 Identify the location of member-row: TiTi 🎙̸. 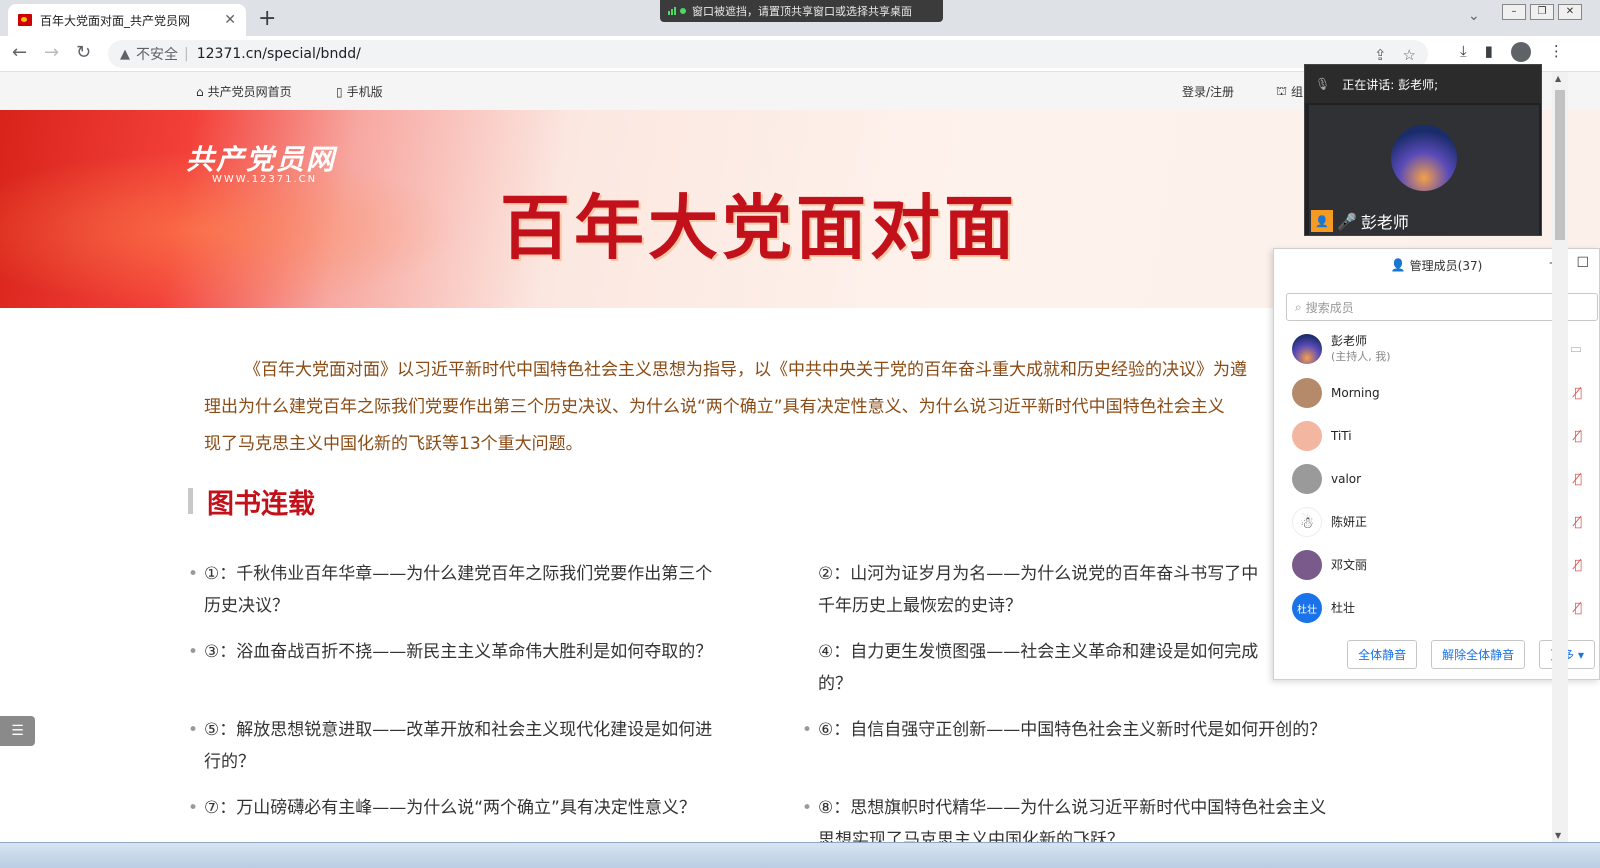
(1442, 436).